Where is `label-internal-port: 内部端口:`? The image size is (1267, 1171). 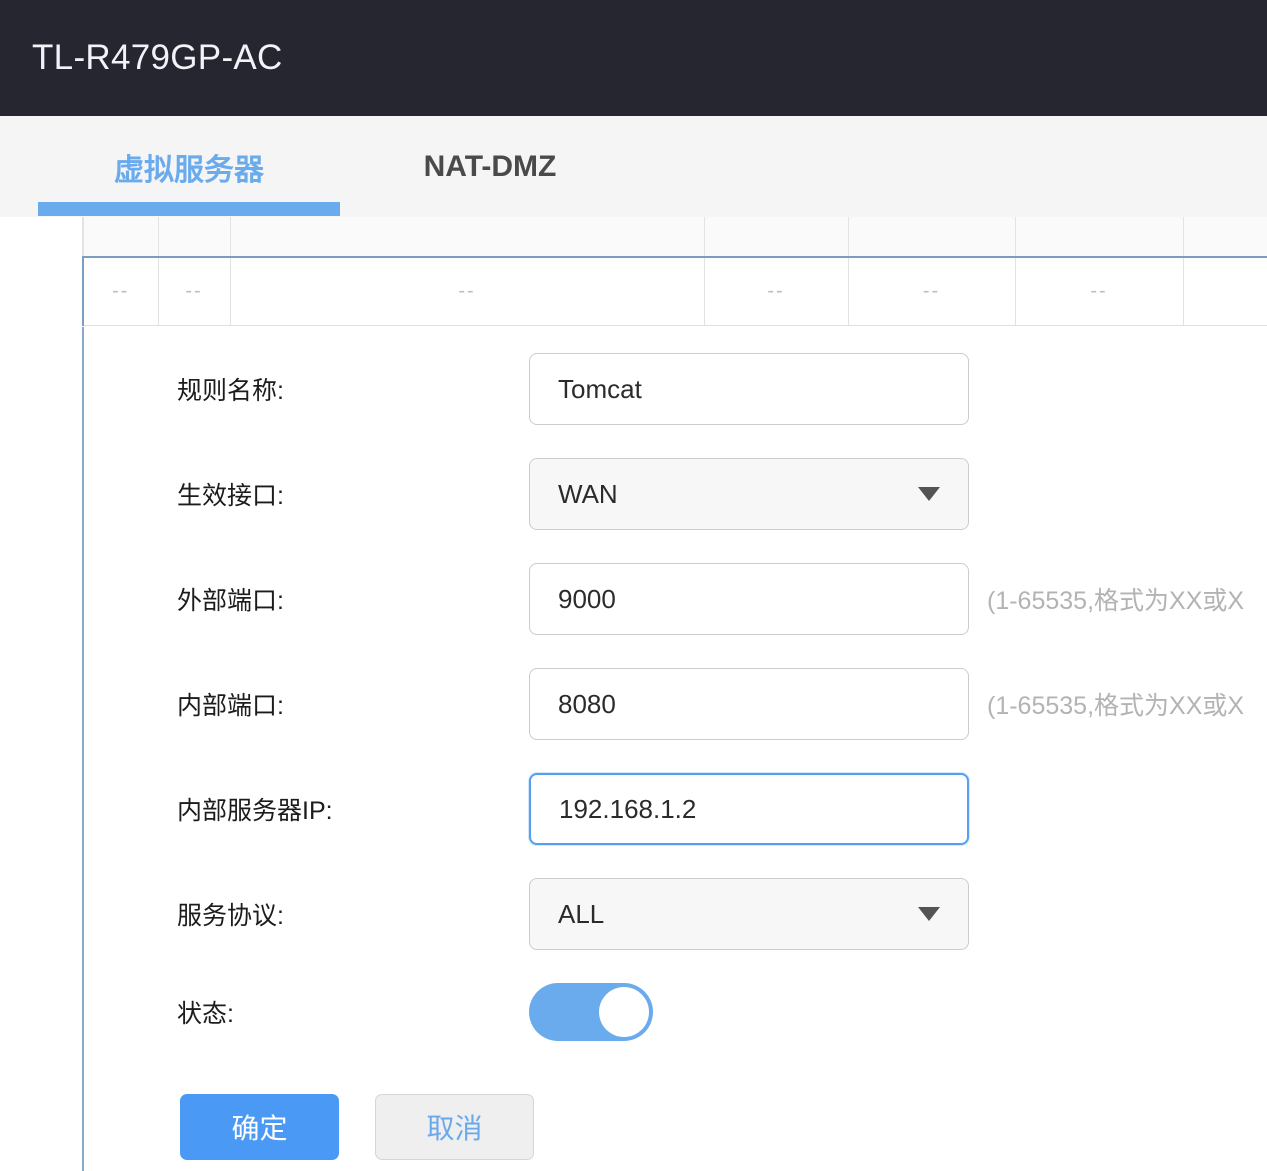 label-internal-port: 内部端口: is located at coordinates (230, 706).